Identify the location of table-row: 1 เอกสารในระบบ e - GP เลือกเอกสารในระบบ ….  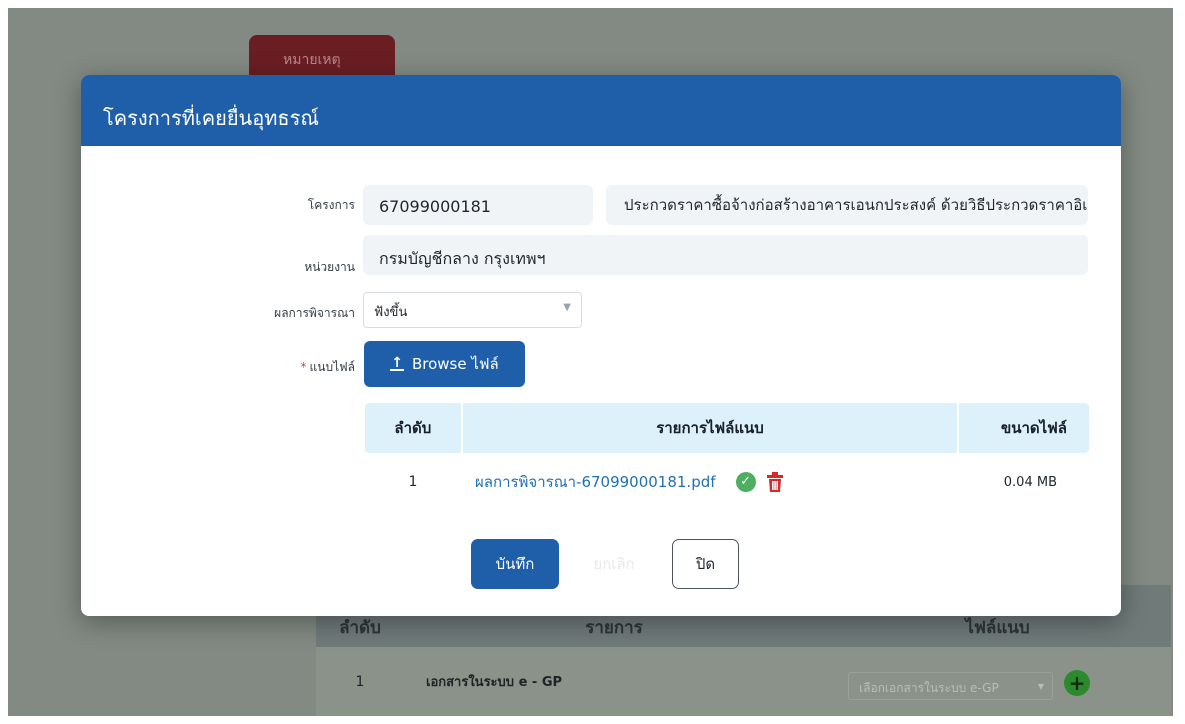
(743, 681).